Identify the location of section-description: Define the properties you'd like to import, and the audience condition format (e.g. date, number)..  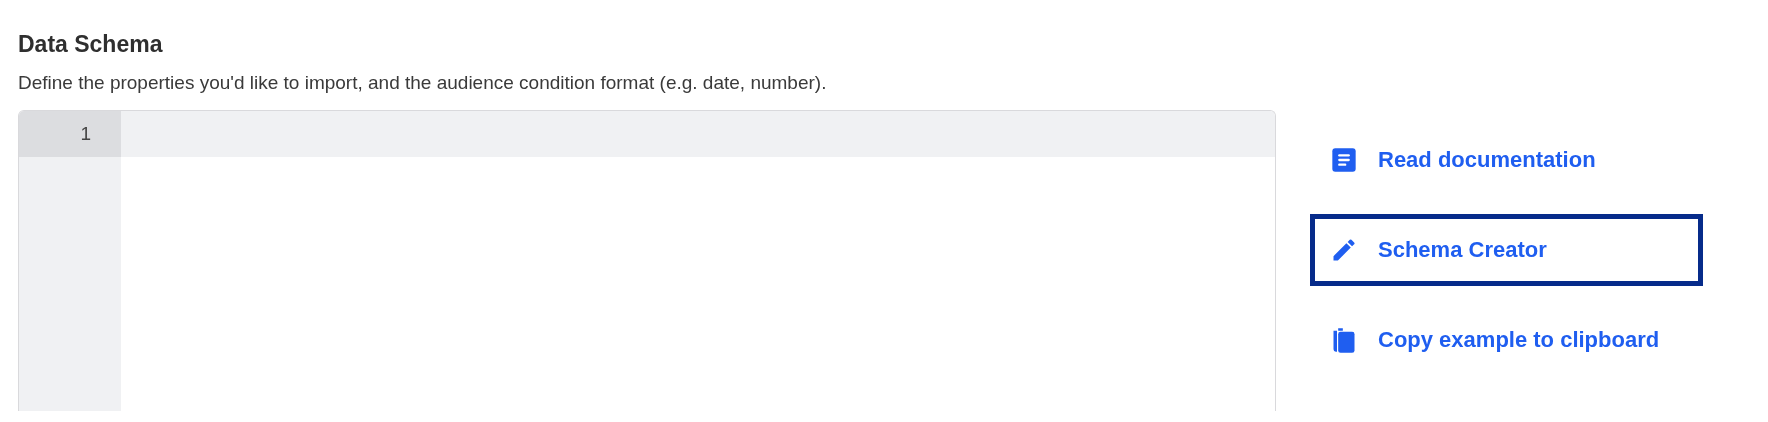
(423, 83).